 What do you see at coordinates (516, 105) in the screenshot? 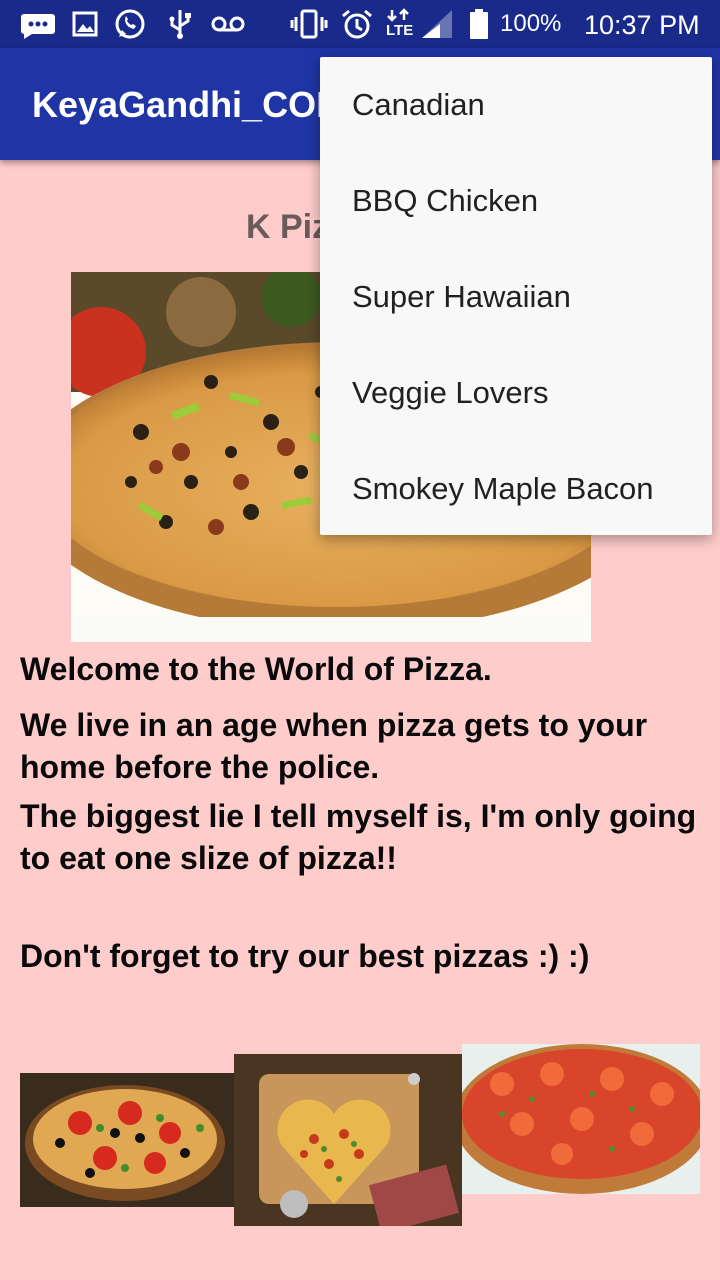
I see `menu-item-canadian: Canadian` at bounding box center [516, 105].